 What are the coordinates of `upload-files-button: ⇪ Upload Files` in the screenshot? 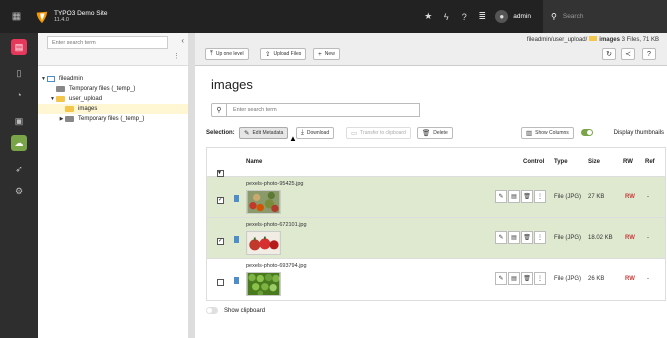 It's located at (283, 54).